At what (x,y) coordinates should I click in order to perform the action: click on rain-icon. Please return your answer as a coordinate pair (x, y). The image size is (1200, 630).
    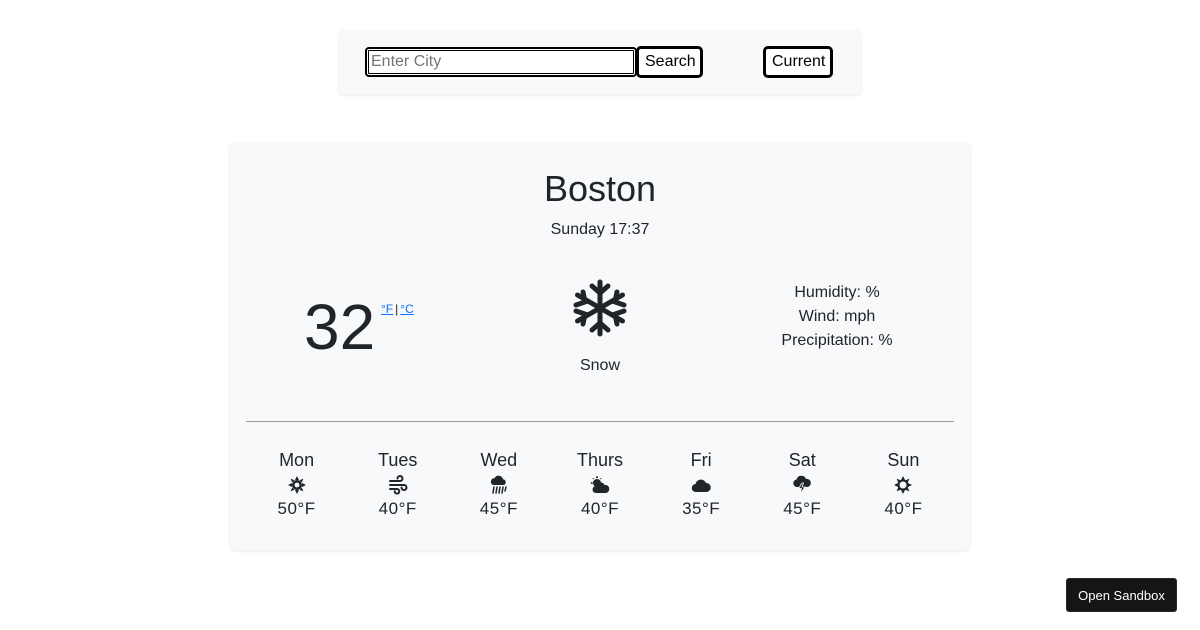
    Looking at the image, I should click on (498, 484).